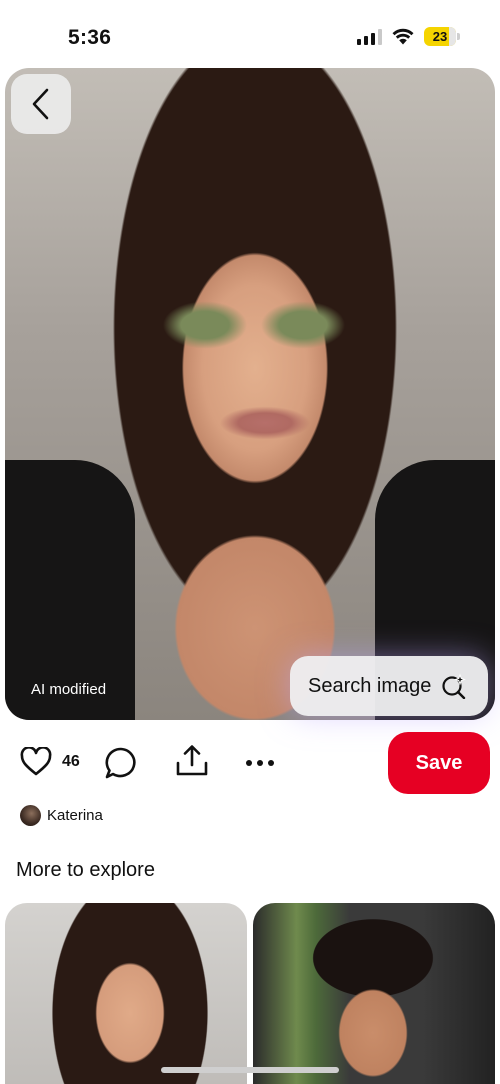 This screenshot has height=1084, width=500. I want to click on battery-percent: 23, so click(440, 36).